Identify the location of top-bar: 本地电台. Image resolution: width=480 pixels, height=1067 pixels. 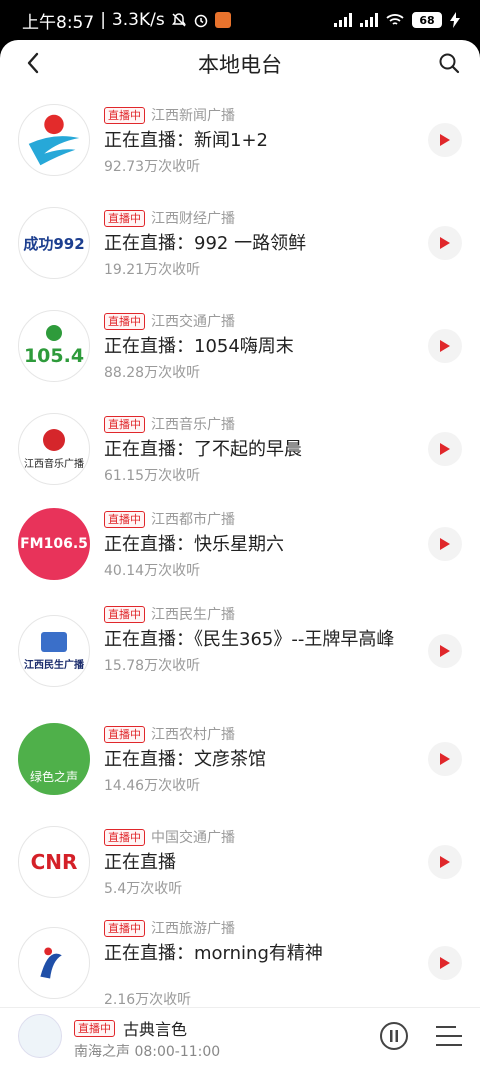
(240, 63).